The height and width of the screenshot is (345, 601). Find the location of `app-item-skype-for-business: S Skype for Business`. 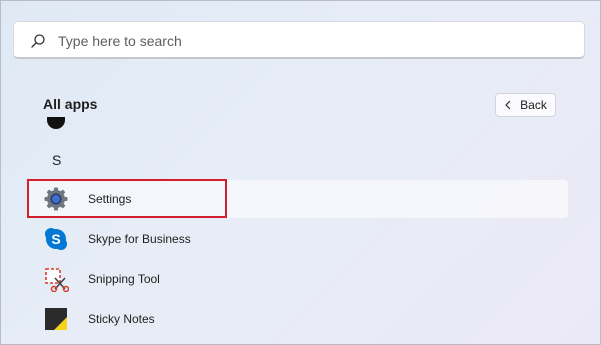

app-item-skype-for-business: S Skype for Business is located at coordinates (298, 239).